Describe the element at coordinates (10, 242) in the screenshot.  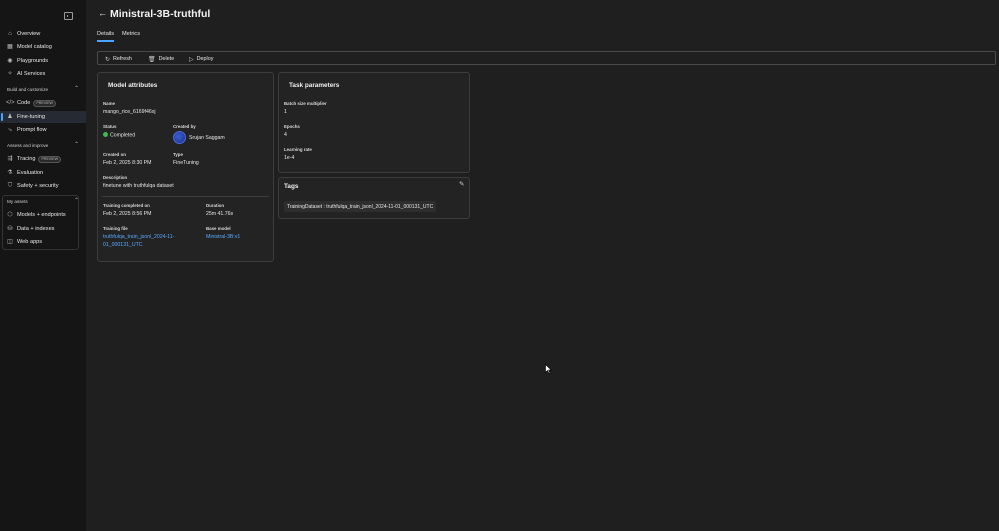
I see `web-apps-icon: ◫` at that location.